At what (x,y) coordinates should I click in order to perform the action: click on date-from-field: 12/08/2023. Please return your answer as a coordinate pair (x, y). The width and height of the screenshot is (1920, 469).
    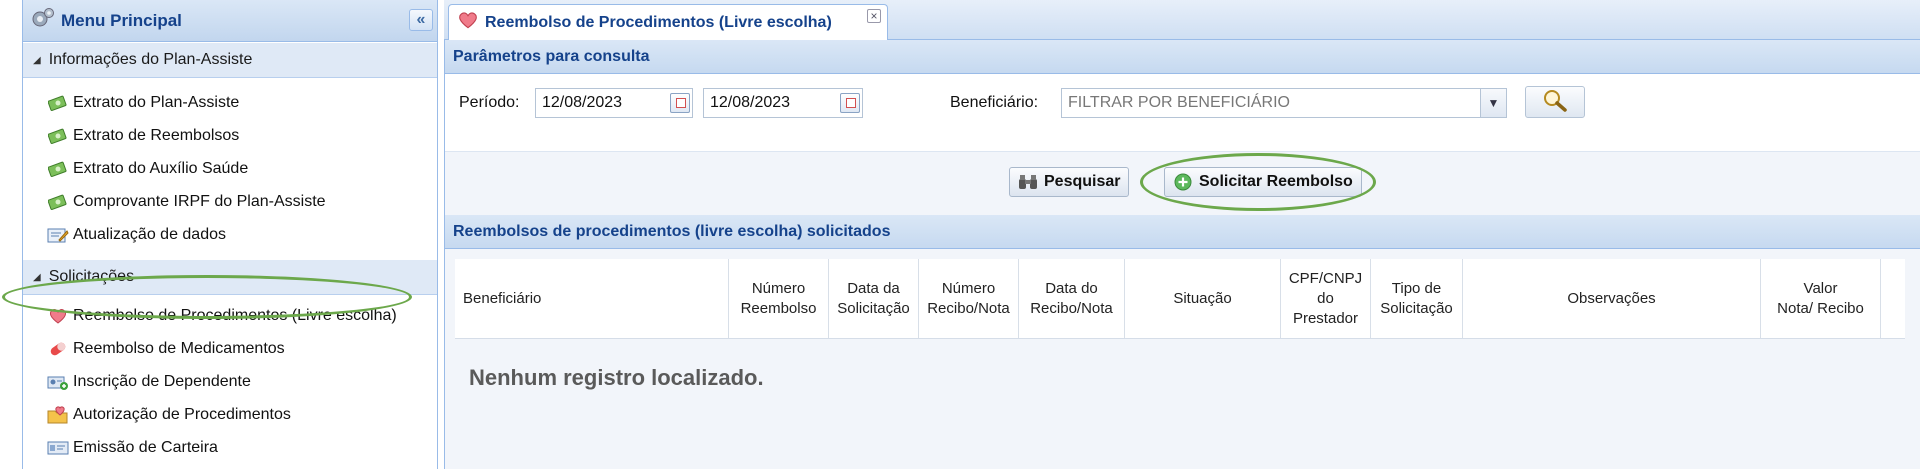
    Looking at the image, I should click on (614, 103).